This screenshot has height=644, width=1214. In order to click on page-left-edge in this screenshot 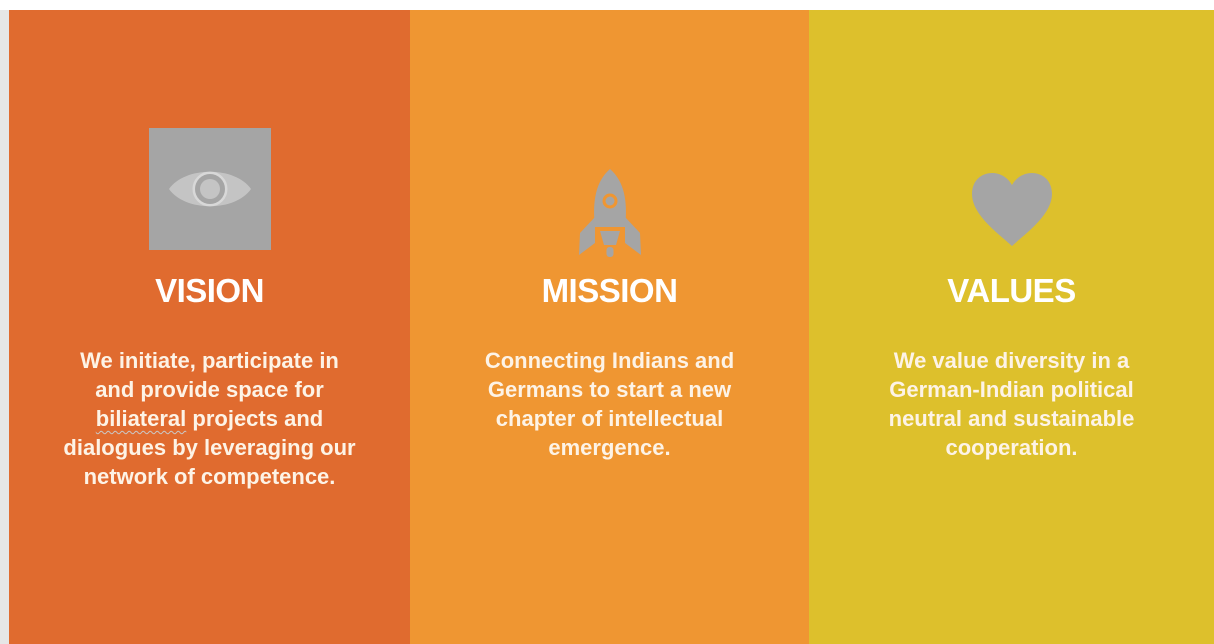, I will do `click(4, 327)`.